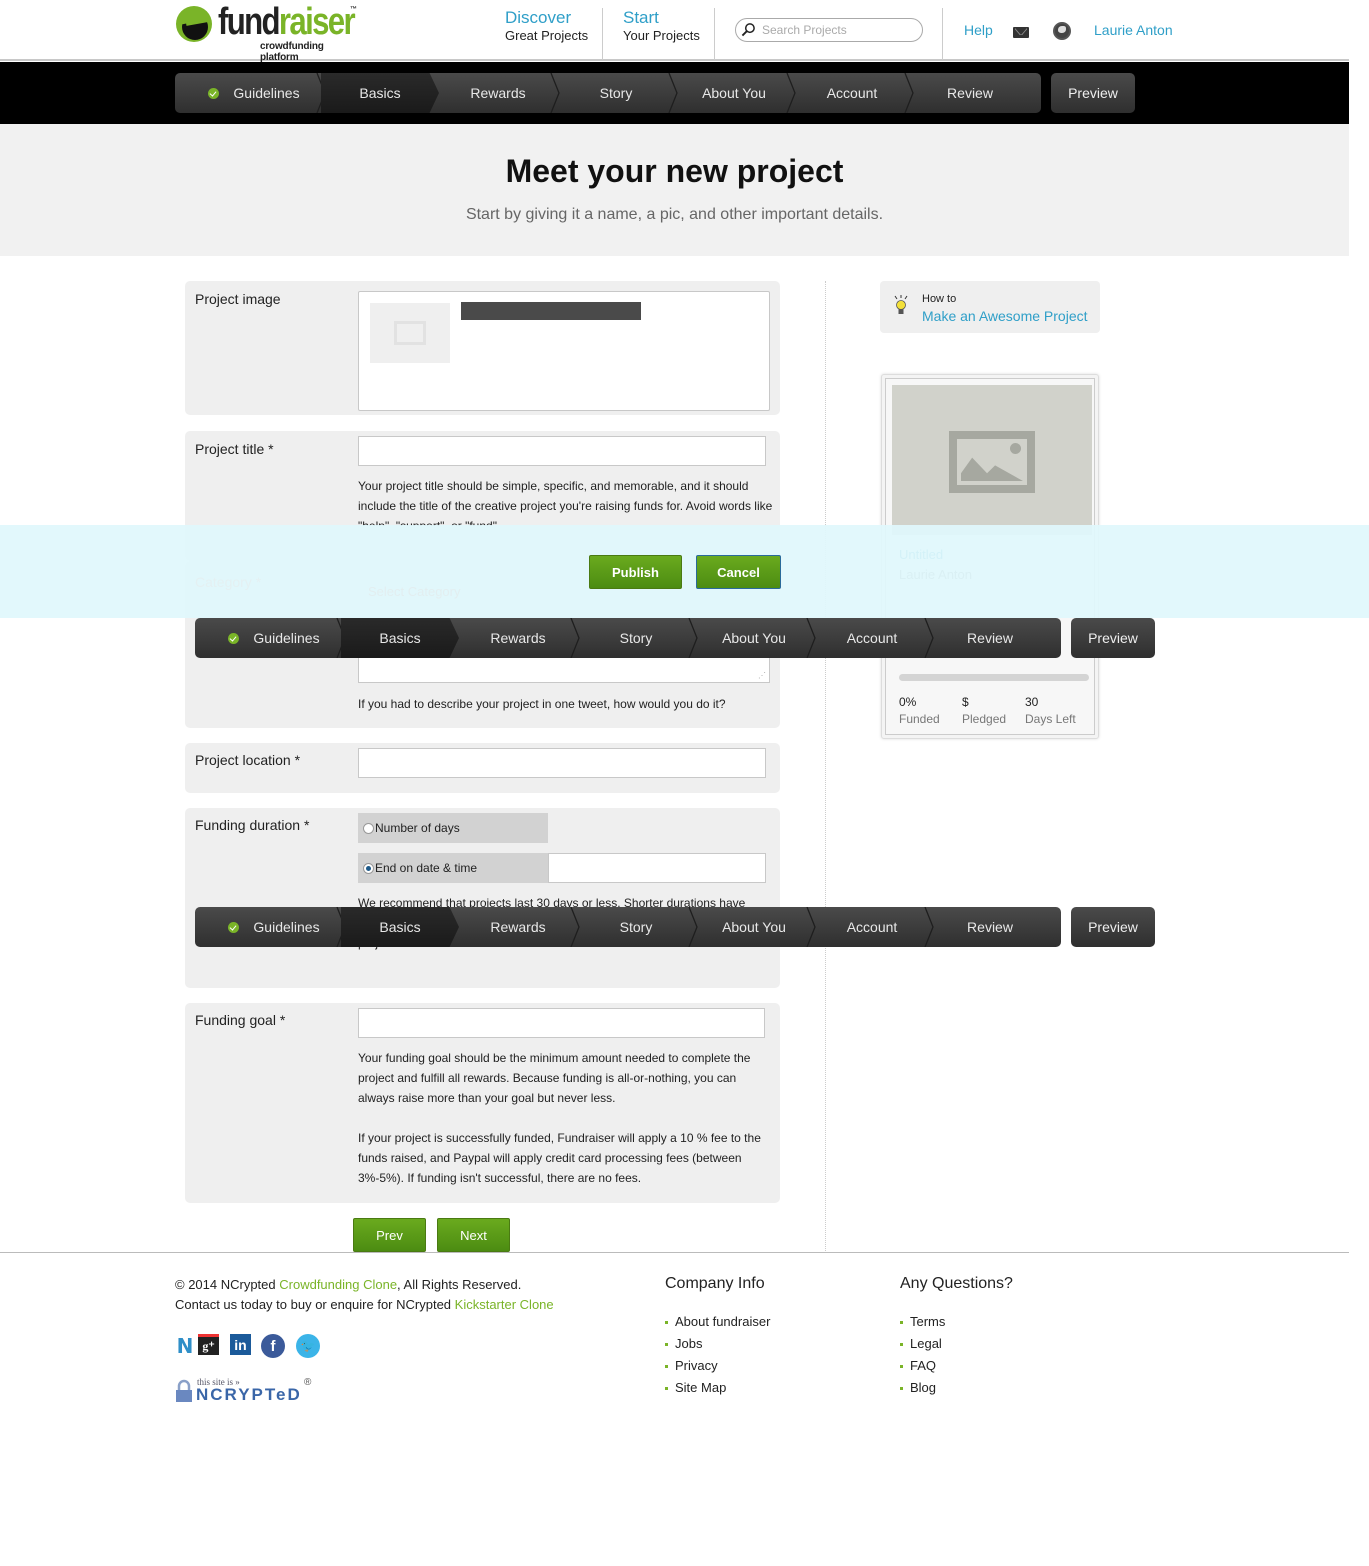  I want to click on fundraiser-logo: fundraiser ™ crowdfunding platform, so click(268, 32).